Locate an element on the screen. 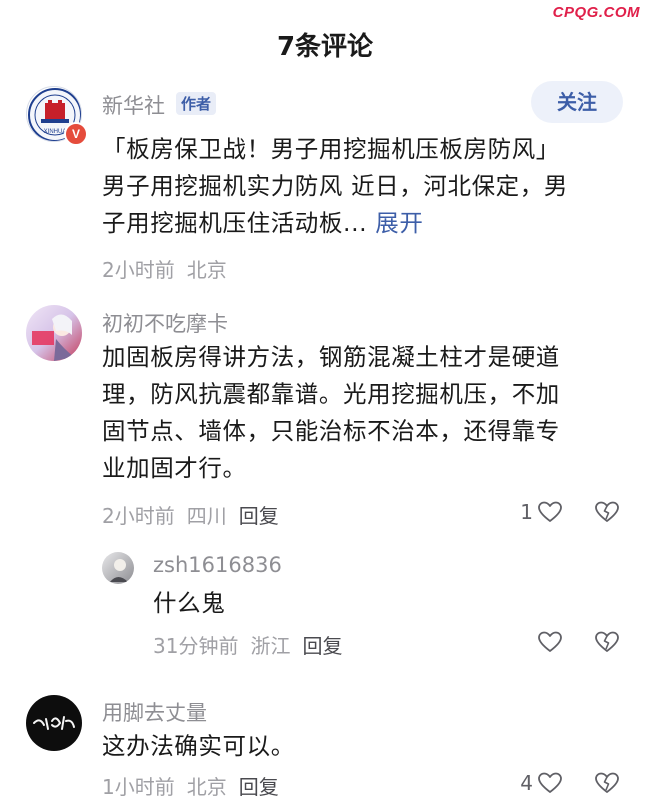 The image size is (650, 810). comment-line: 理，防风抗震都靠谱。光用挖掘机压，不加 is located at coordinates (331, 394).